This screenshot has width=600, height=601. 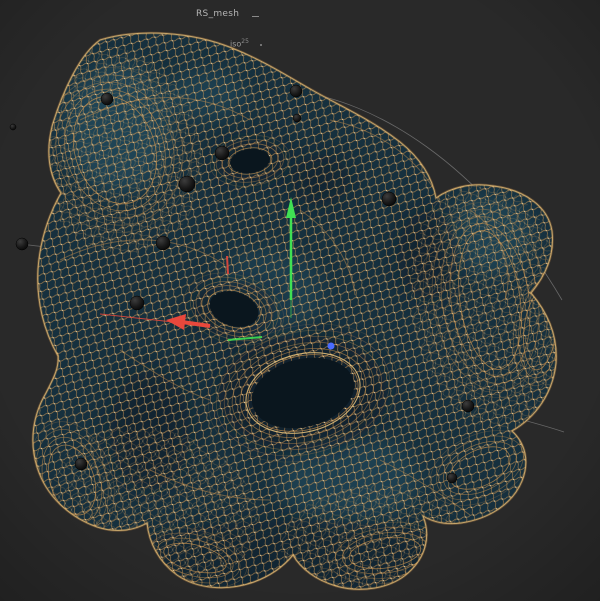 What do you see at coordinates (218, 14) in the screenshot?
I see `mesh-name-label: RS_mesh` at bounding box center [218, 14].